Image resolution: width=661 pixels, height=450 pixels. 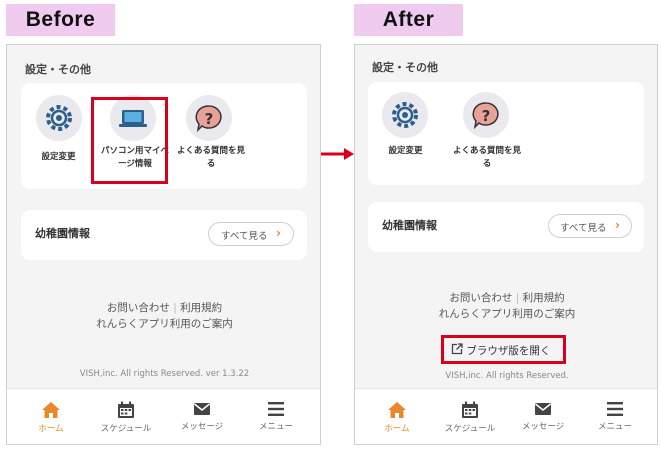 What do you see at coordinates (408, 20) in the screenshot?
I see `after-tag: After` at bounding box center [408, 20].